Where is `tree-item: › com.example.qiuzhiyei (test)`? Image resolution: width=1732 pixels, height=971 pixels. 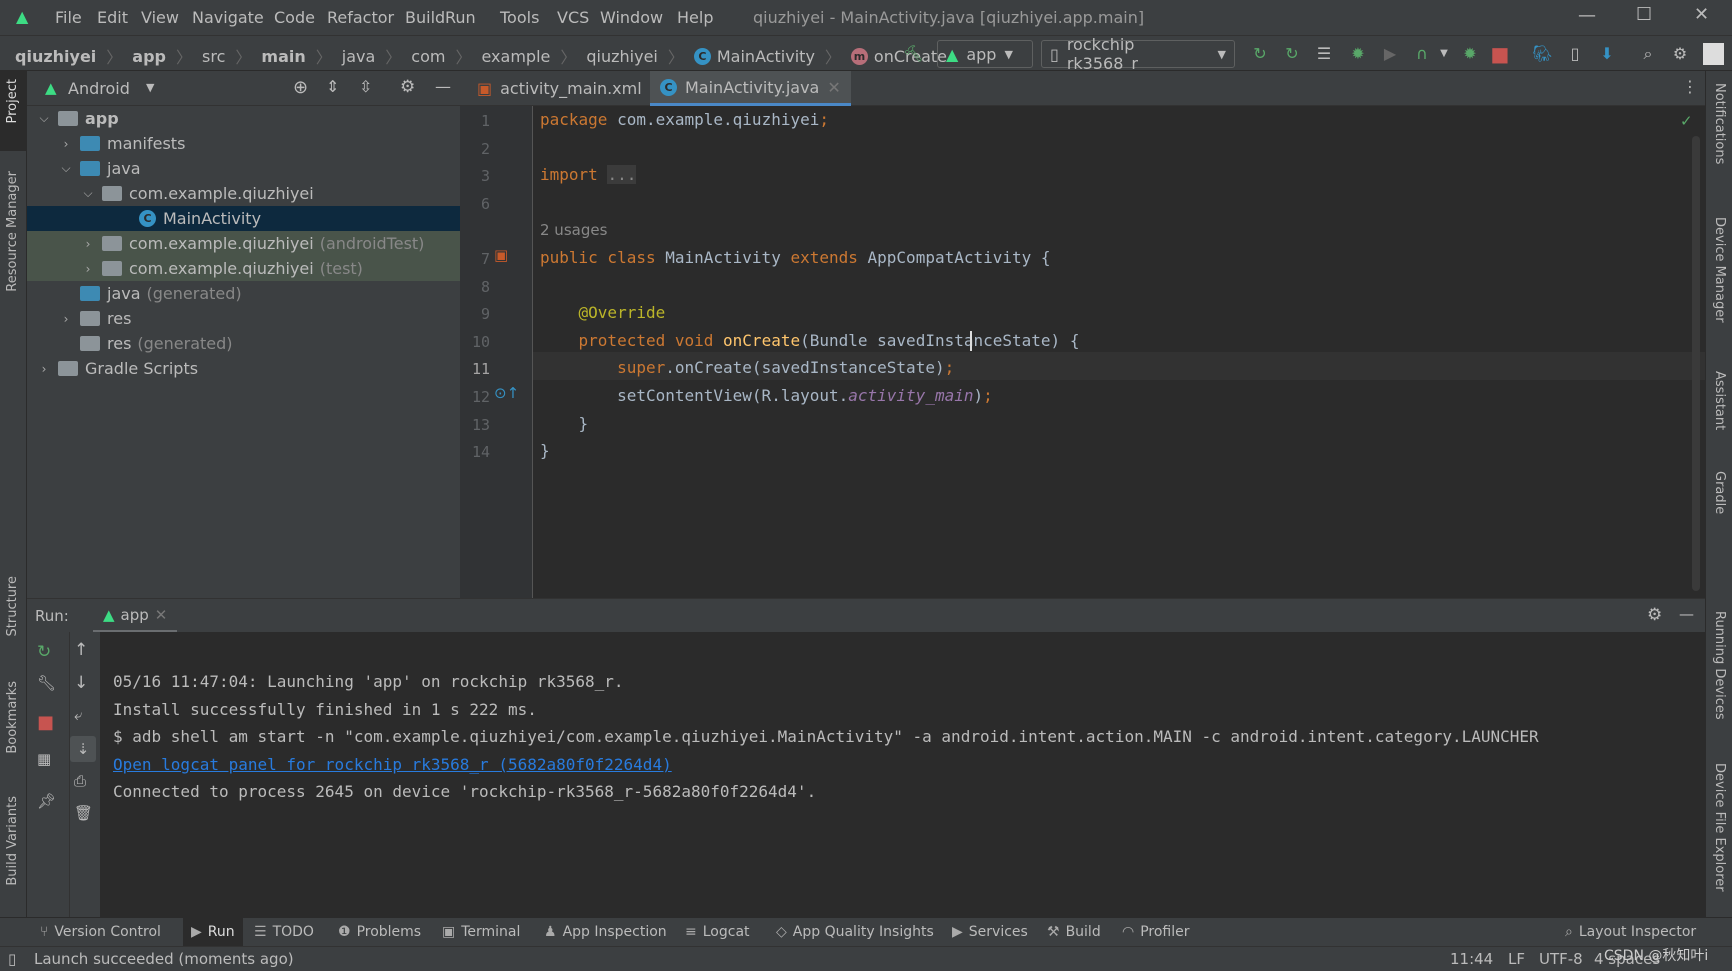 tree-item: › com.example.qiuzhiyei (test) is located at coordinates (243, 268).